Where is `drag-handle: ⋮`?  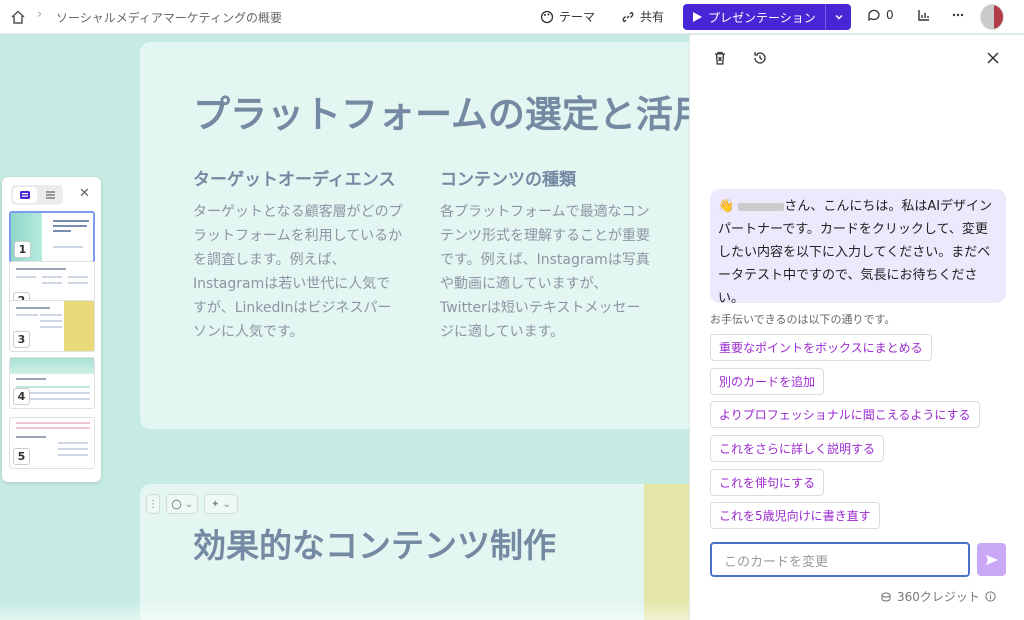
drag-handle: ⋮ is located at coordinates (153, 504).